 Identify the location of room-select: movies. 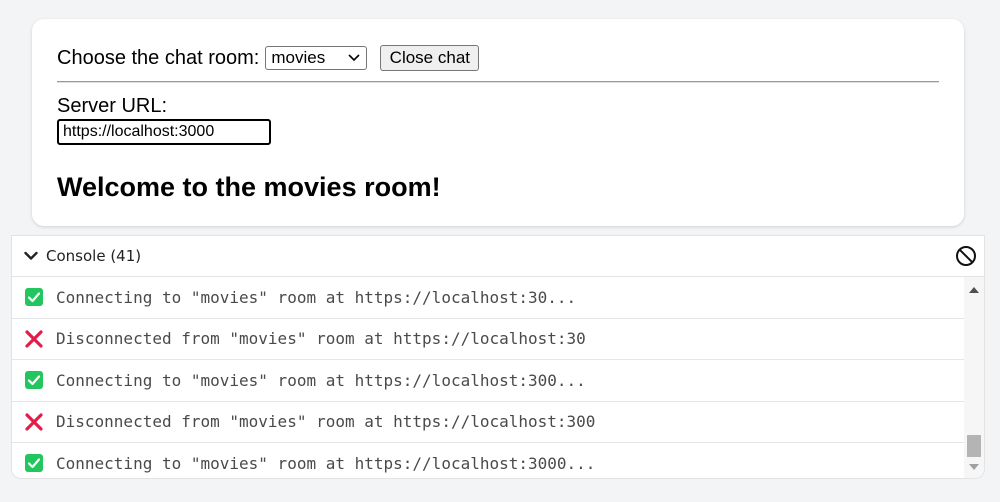
(316, 58).